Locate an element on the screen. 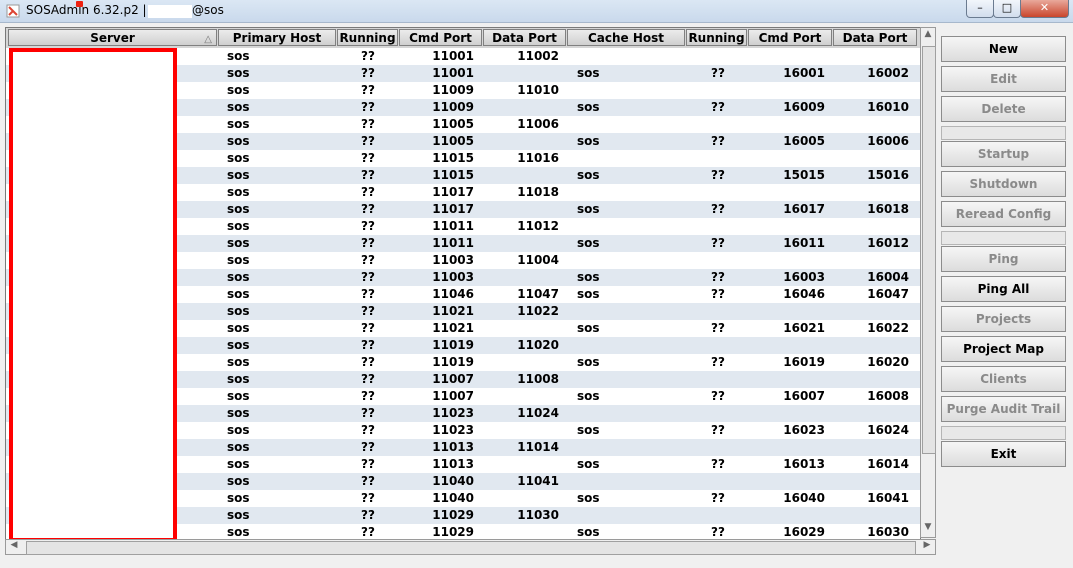 The height and width of the screenshot is (568, 1073). maximize-button: □ is located at coordinates (1007, 9).